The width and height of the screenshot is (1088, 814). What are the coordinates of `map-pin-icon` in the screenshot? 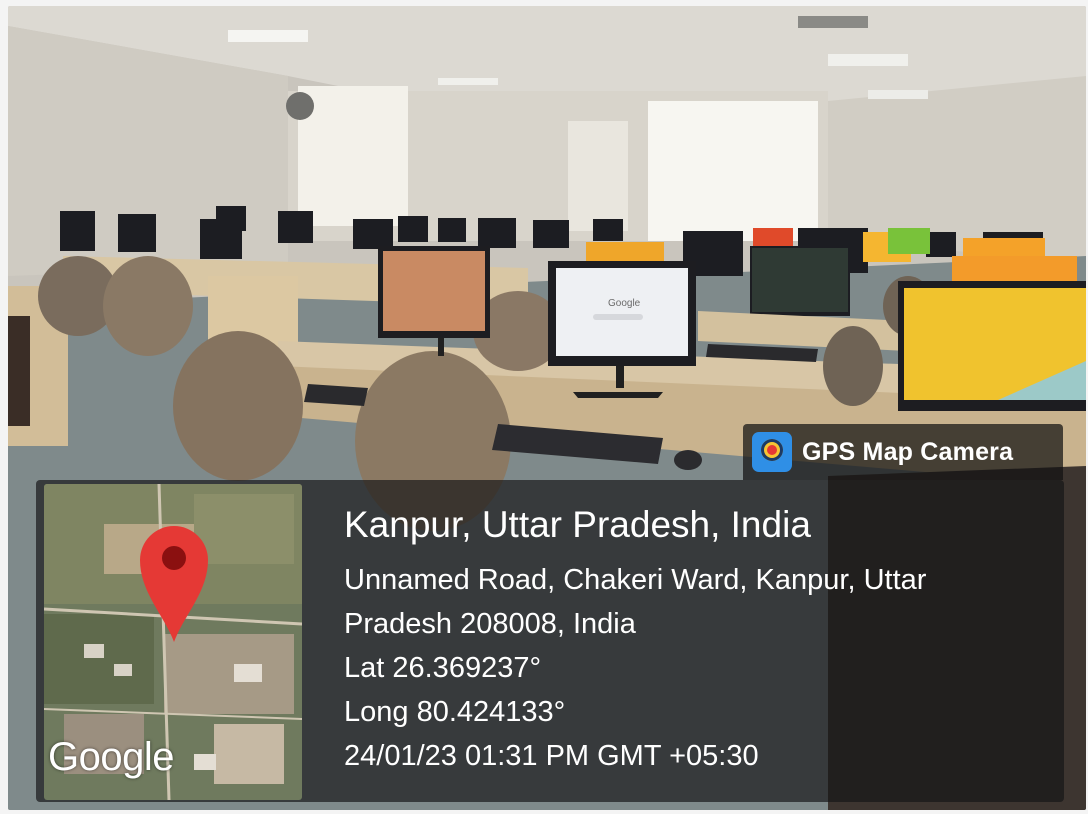 It's located at (174, 584).